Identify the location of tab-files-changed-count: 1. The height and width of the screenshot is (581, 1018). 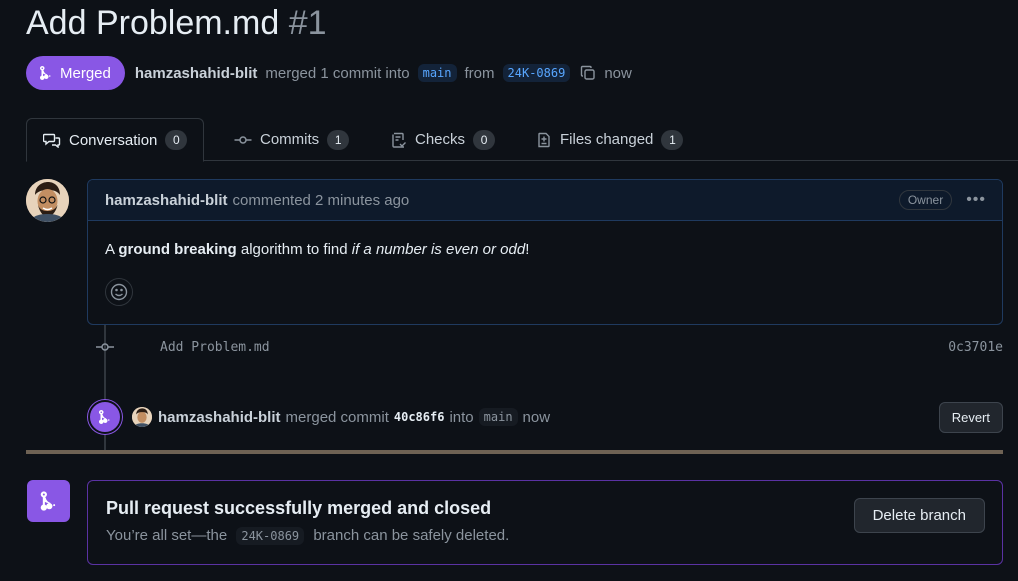
(672, 139).